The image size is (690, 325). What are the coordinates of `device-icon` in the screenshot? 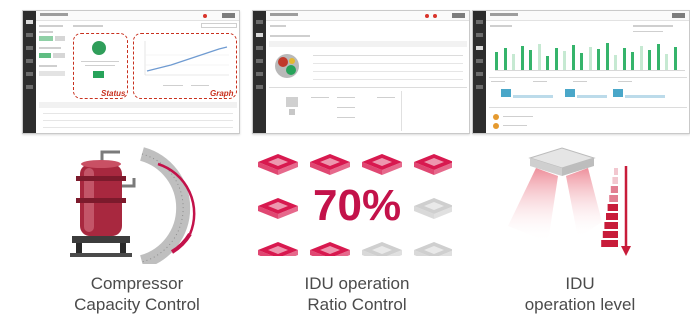 It's located at (292, 106).